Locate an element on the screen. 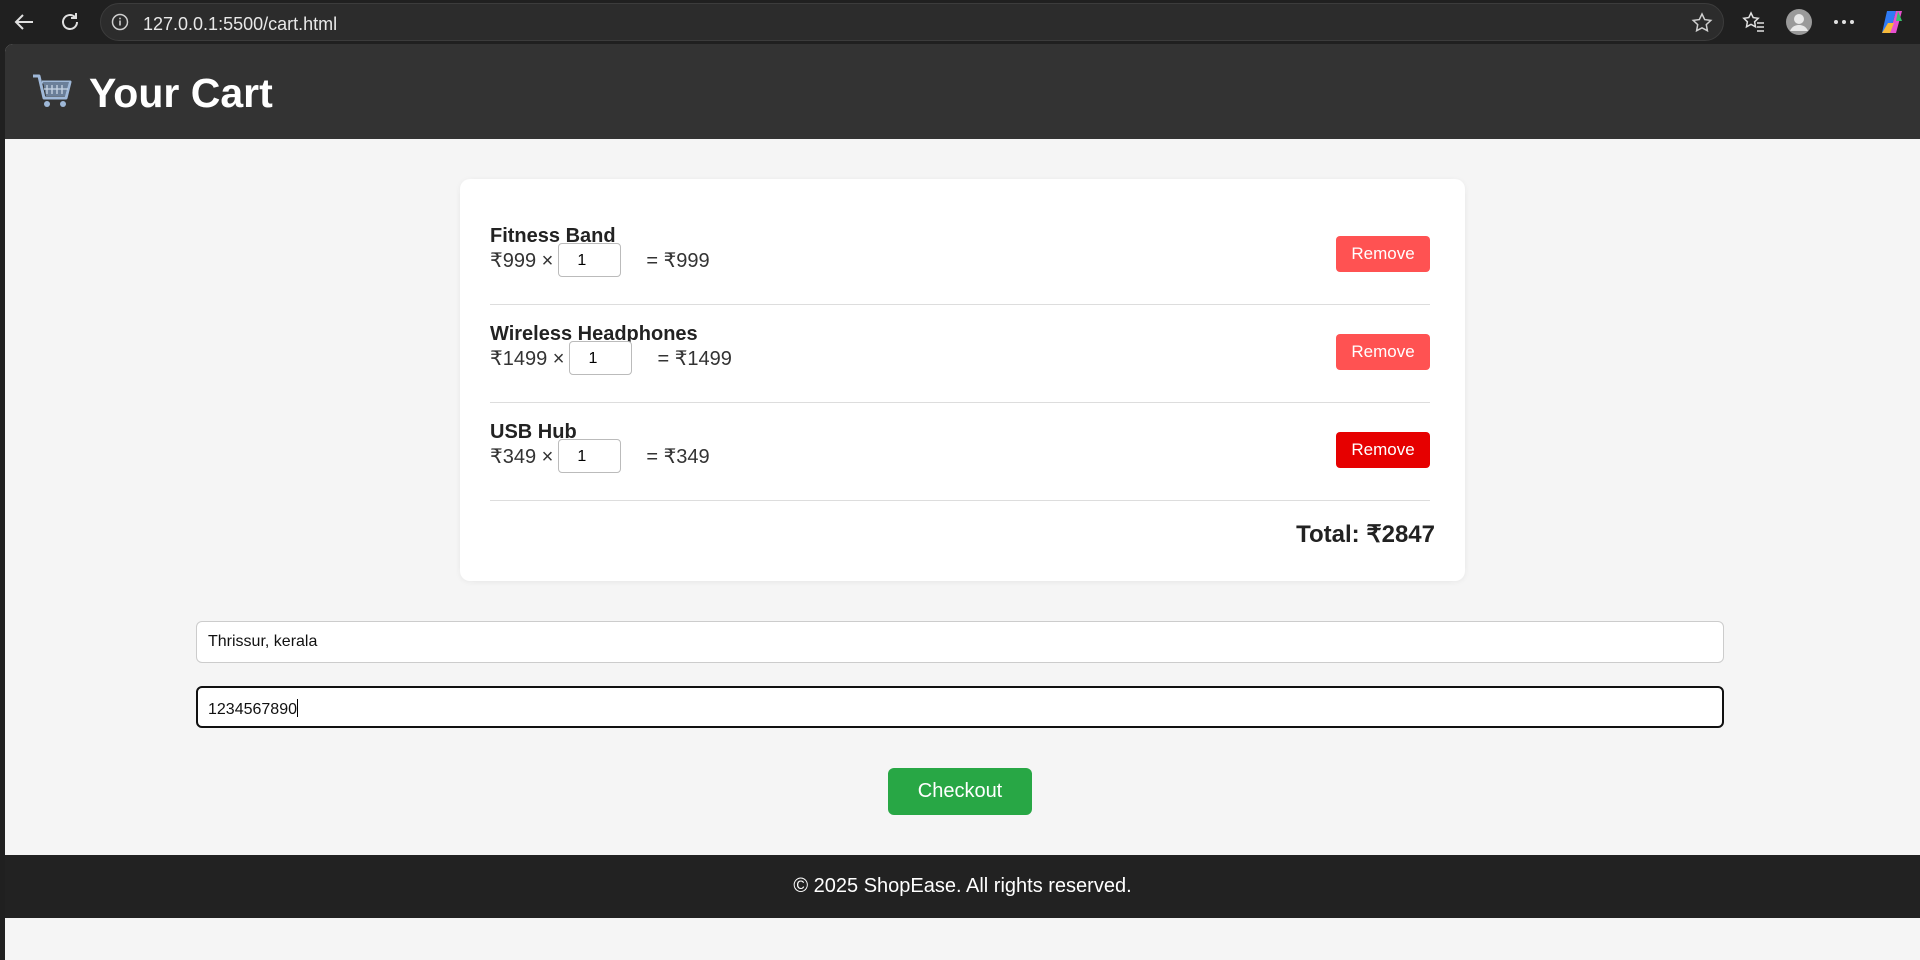  footer-text: © 2025 ShopEase. All rights reserved. is located at coordinates (962, 886).